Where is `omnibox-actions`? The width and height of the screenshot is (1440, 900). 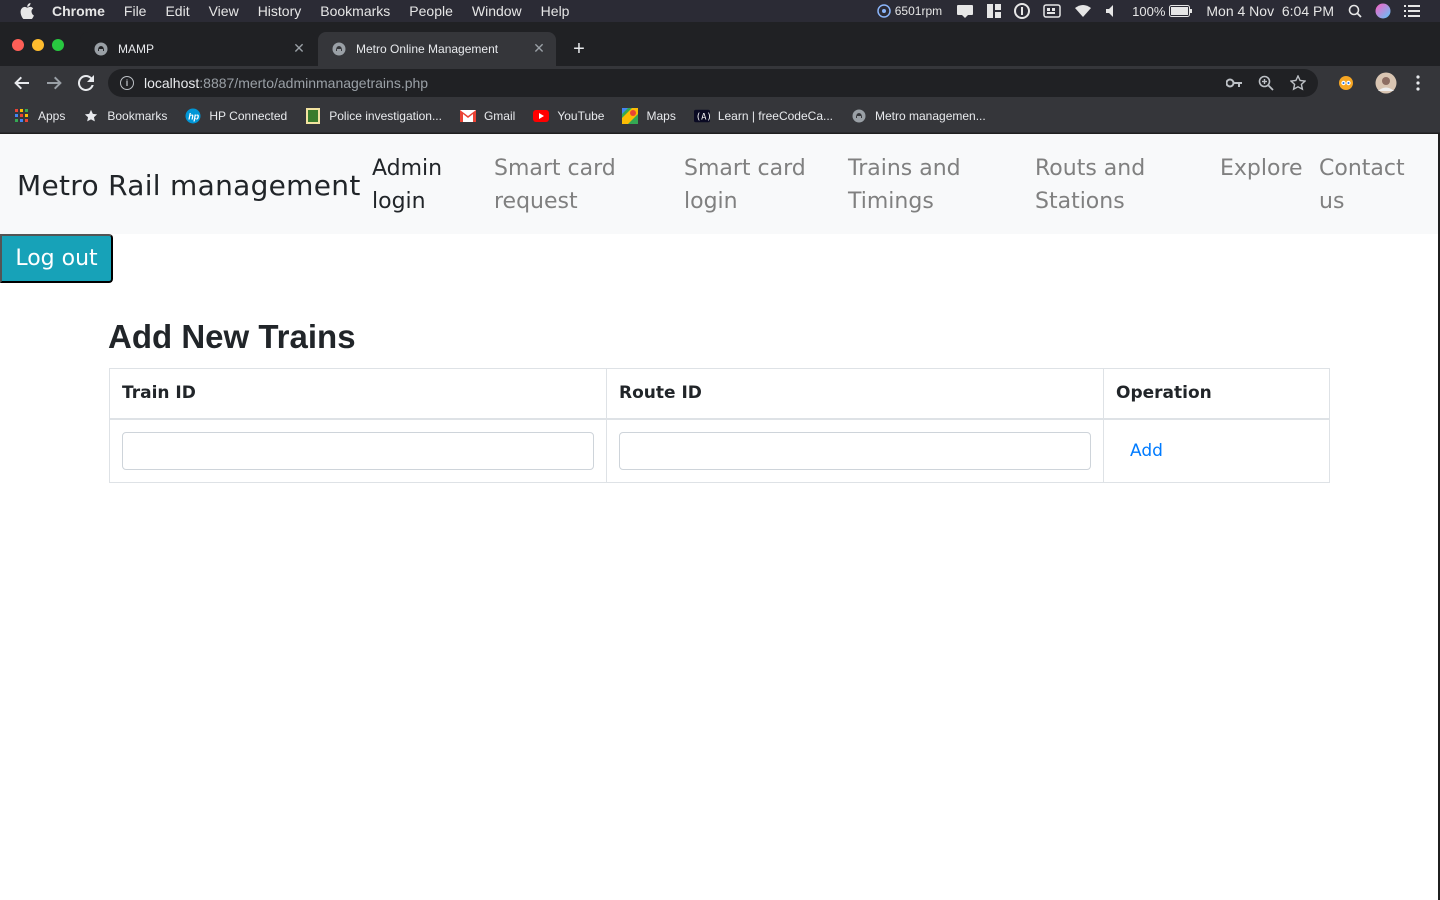
omnibox-actions is located at coordinates (1266, 83).